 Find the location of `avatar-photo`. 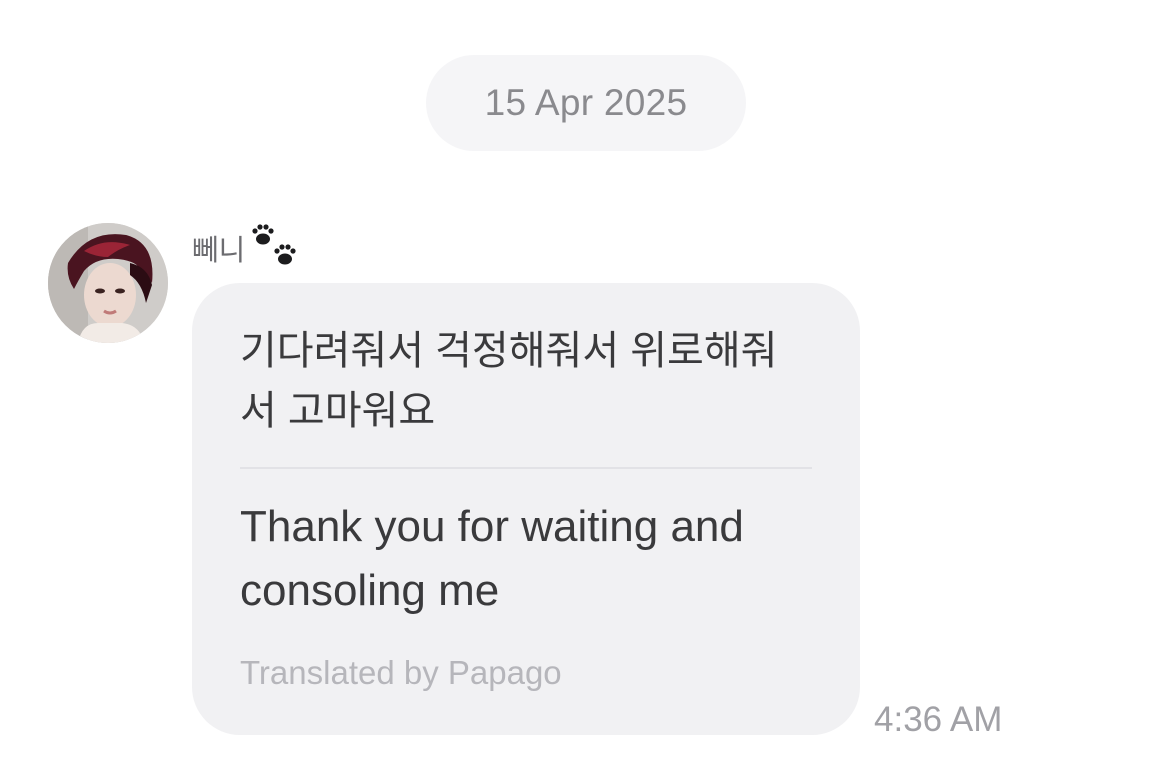

avatar-photo is located at coordinates (108, 283).